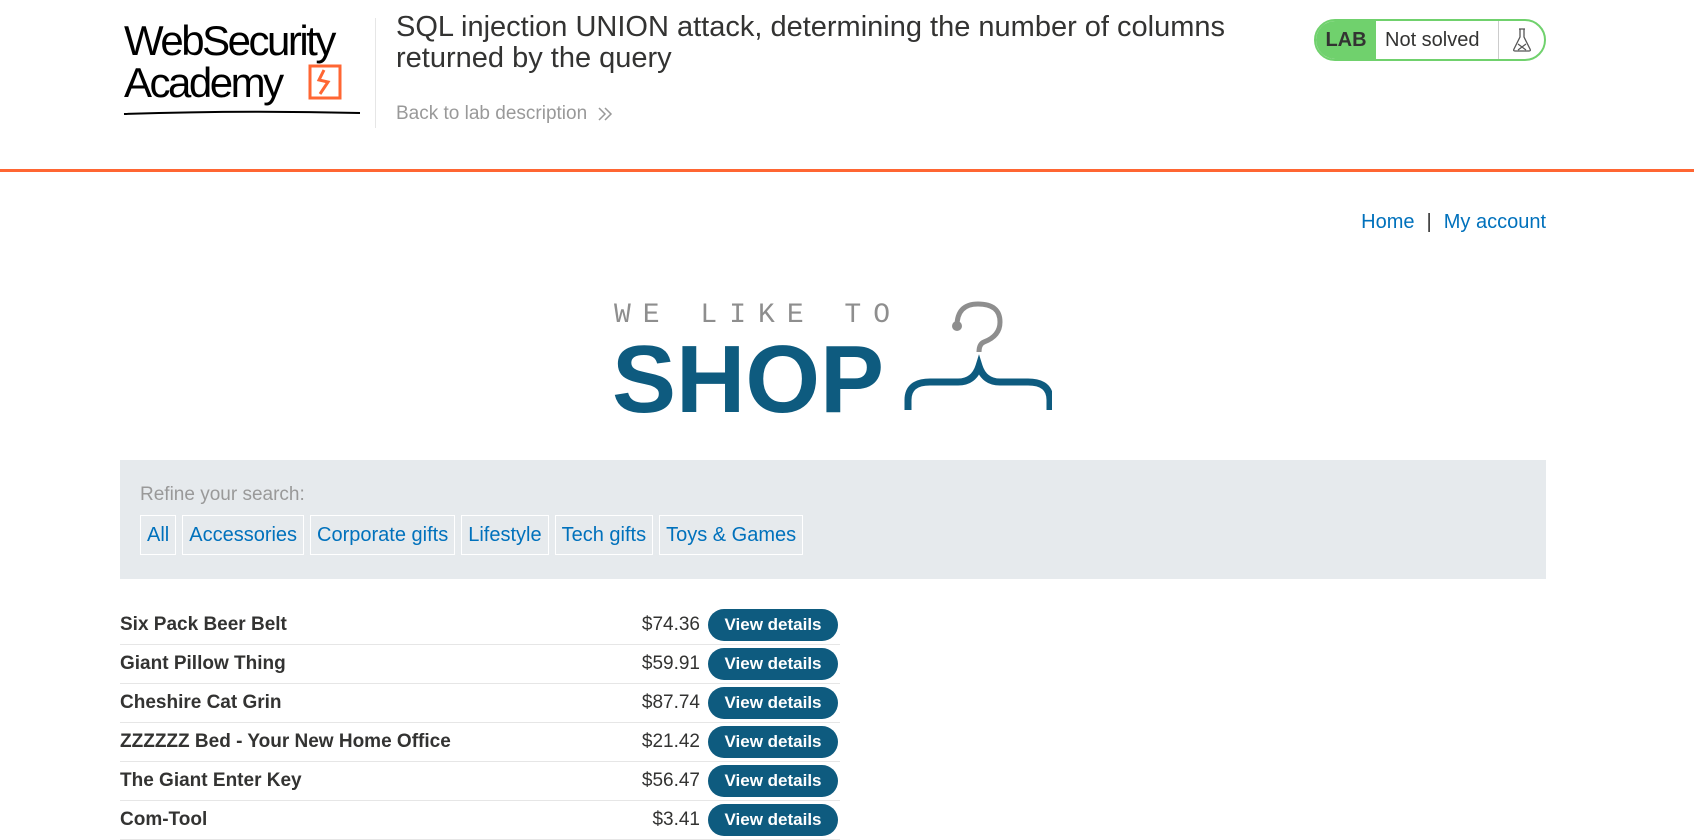 This screenshot has width=1694, height=840. Describe the element at coordinates (158, 535) in the screenshot. I see `filter-all: All` at that location.